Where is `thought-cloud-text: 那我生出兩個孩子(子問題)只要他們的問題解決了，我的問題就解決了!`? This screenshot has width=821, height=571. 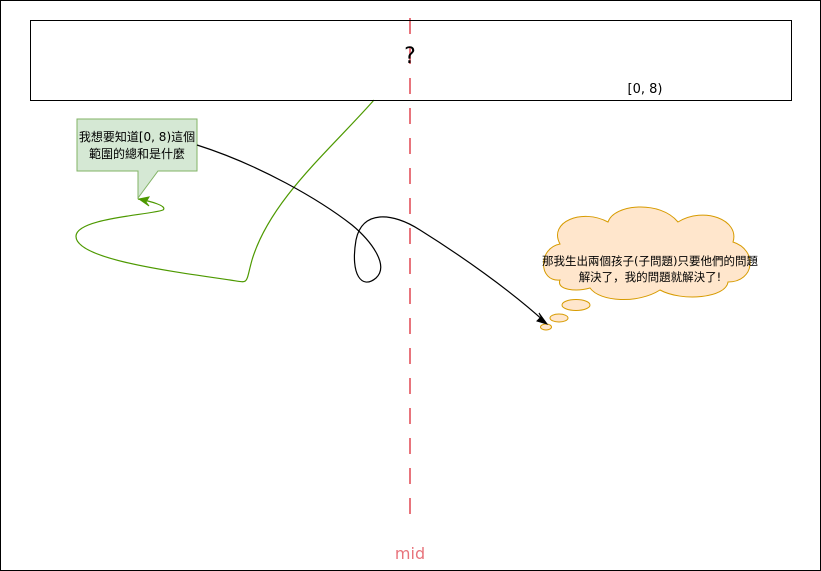 thought-cloud-text: 那我生出兩個孩子(子問題)只要他們的問題解決了，我的問題就解決了! is located at coordinates (650, 269).